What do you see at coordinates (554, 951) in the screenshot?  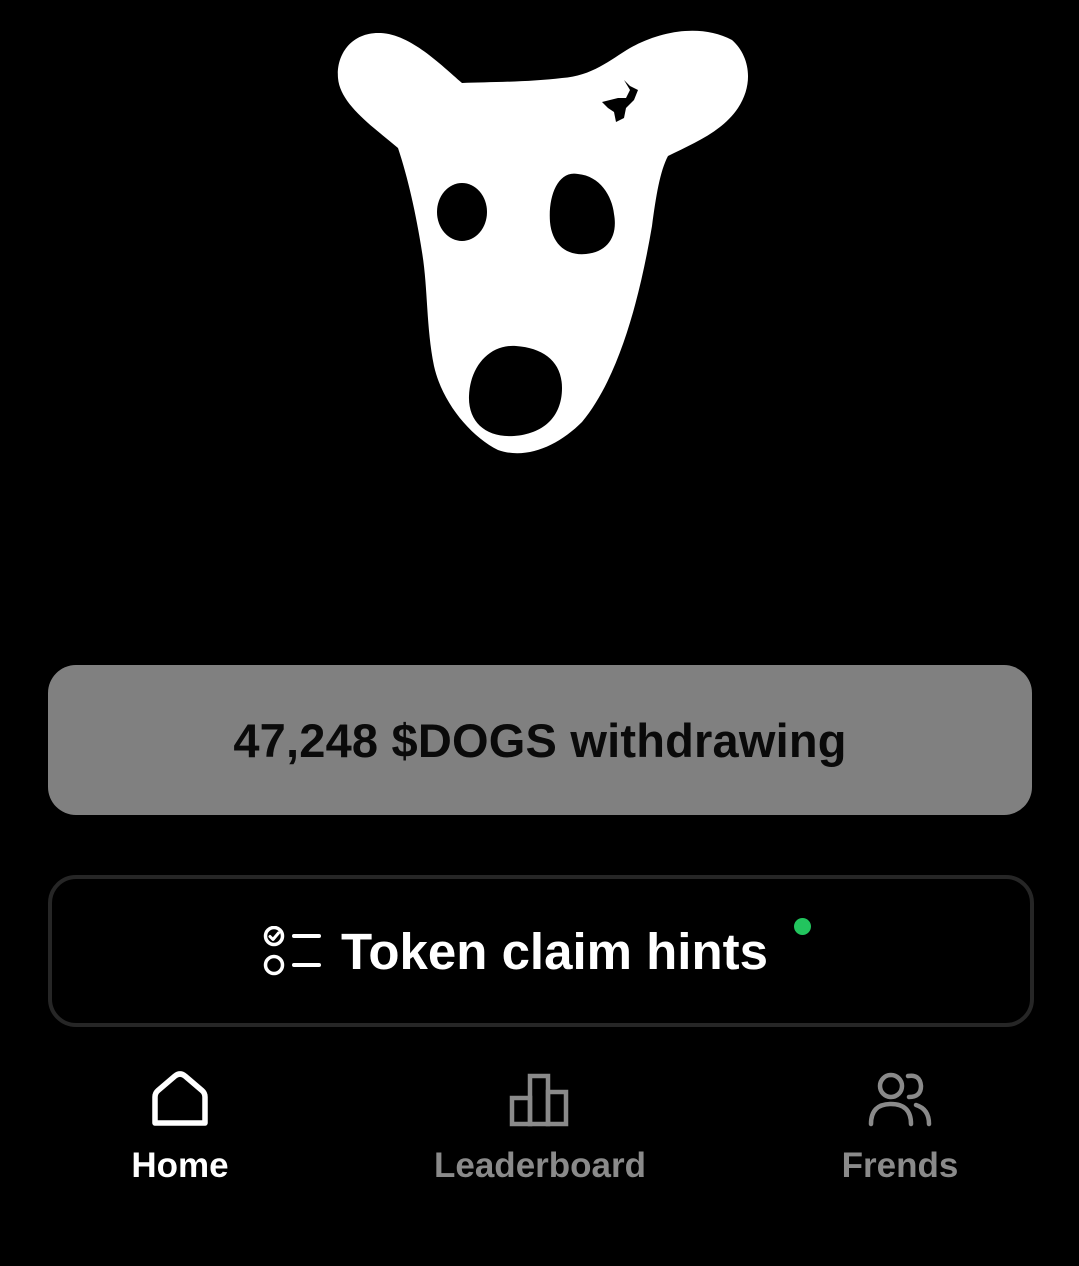 I see `hints-label: Token claim hints` at bounding box center [554, 951].